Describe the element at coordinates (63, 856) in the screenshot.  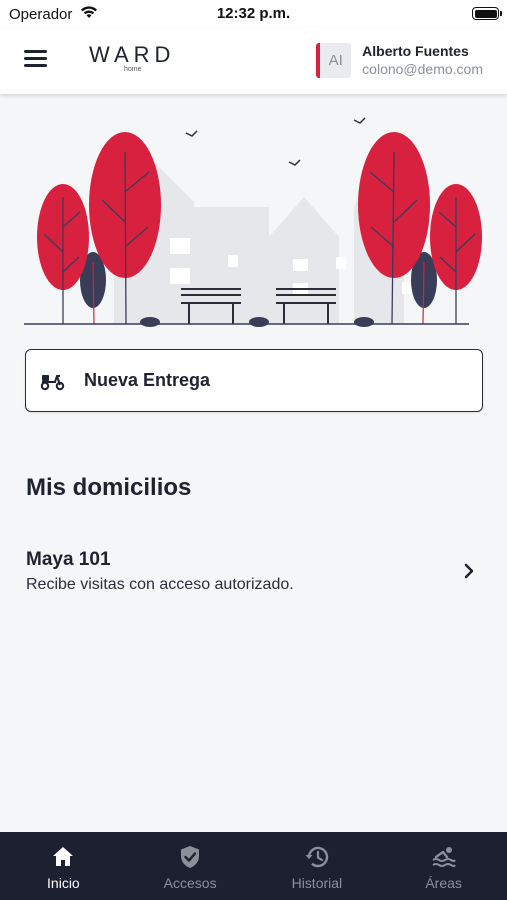
I see `home-icon` at that location.